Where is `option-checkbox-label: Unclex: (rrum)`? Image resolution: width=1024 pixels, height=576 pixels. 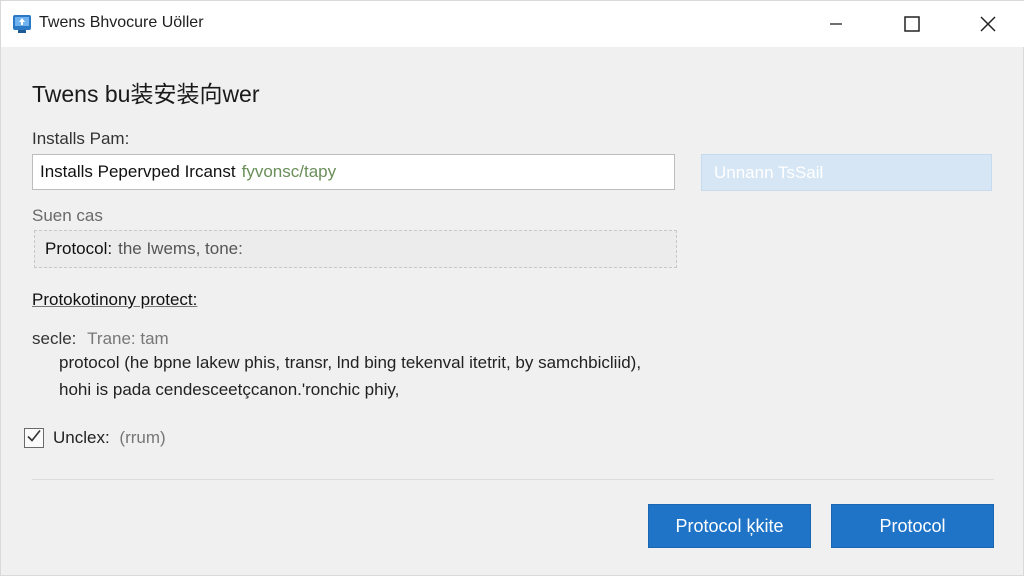
option-checkbox-label: Unclex: (rrum) is located at coordinates (109, 438).